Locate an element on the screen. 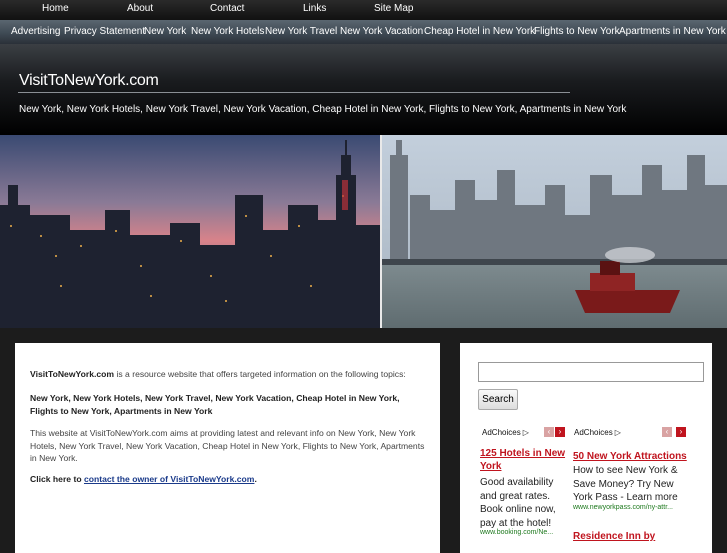 The height and width of the screenshot is (553, 727). subnav-flights-link: Flights to New York is located at coordinates (577, 31).